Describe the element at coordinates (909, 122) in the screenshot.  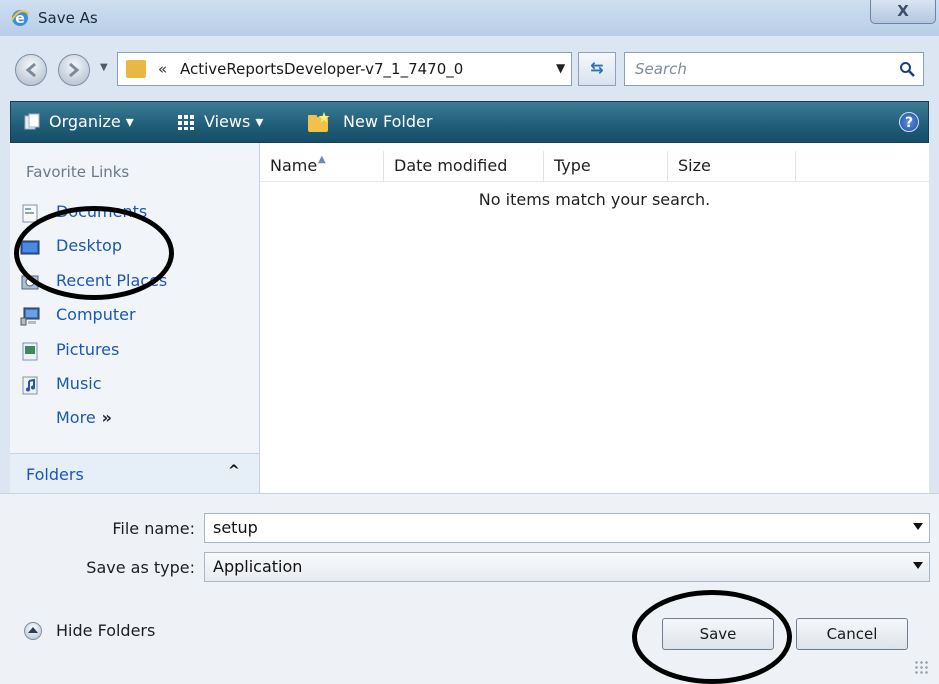
I see `help-icon: ?` at that location.